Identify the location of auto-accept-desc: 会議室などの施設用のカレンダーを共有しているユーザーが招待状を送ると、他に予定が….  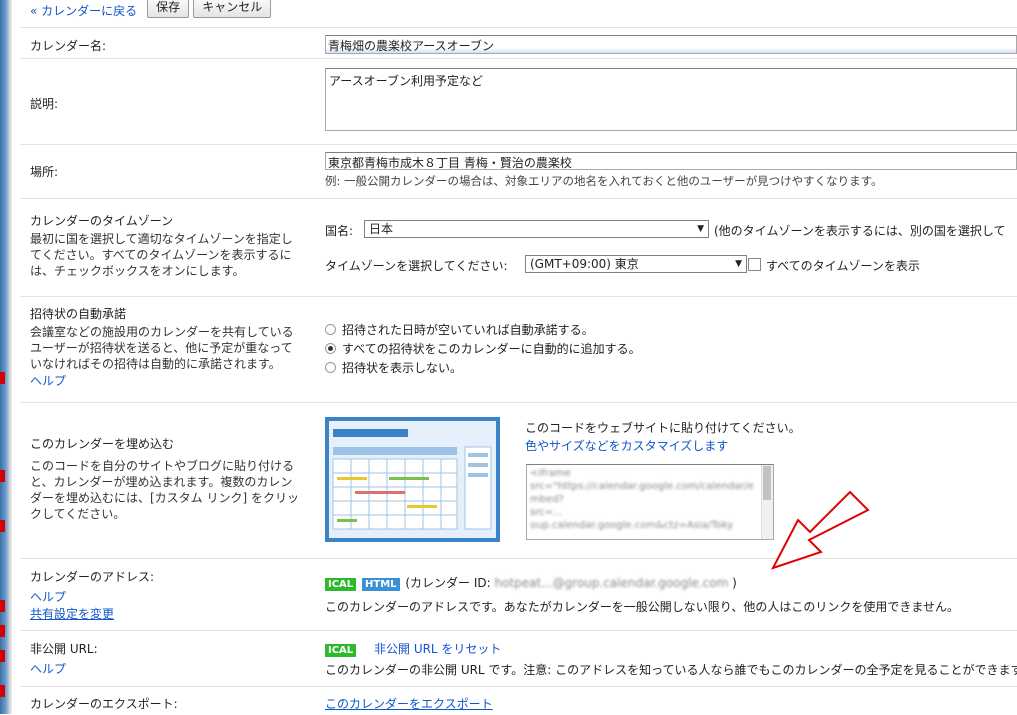
(162, 348).